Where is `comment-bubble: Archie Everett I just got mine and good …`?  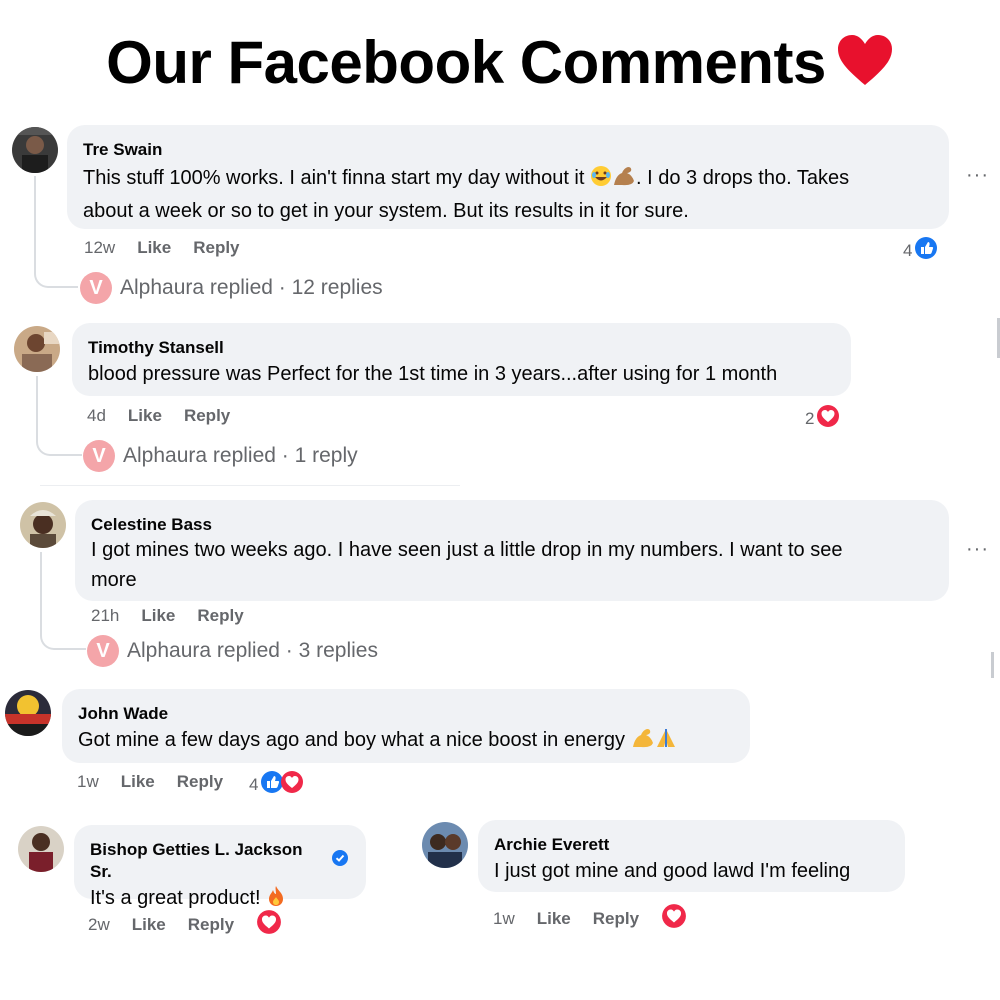
comment-bubble: Archie Everett I just got mine and good … is located at coordinates (691, 856).